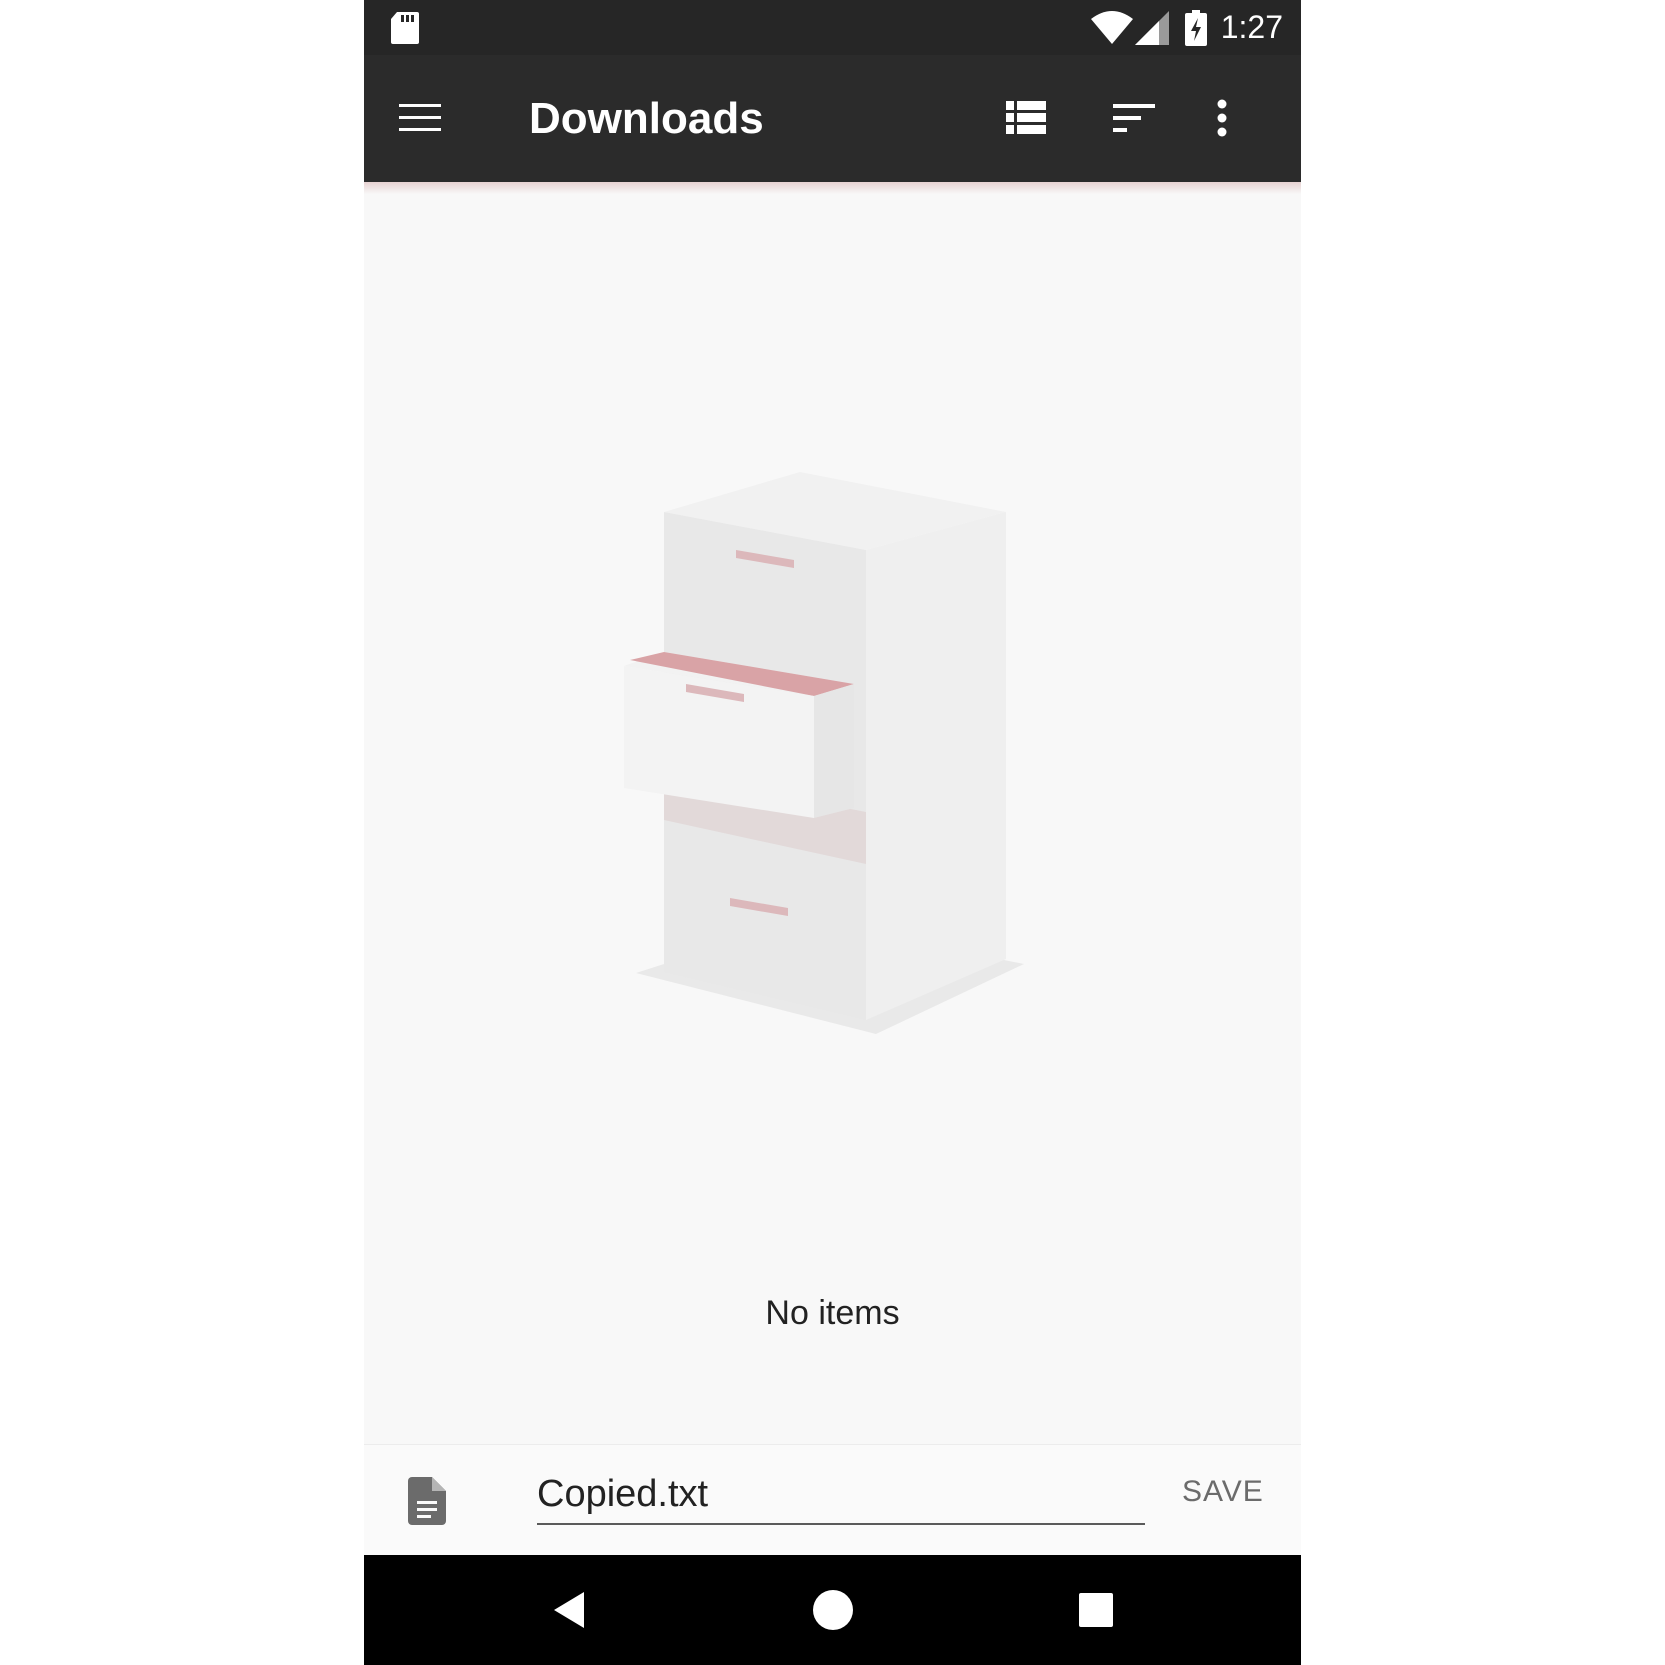  I want to click on status-clock: 1:27, so click(1251, 27).